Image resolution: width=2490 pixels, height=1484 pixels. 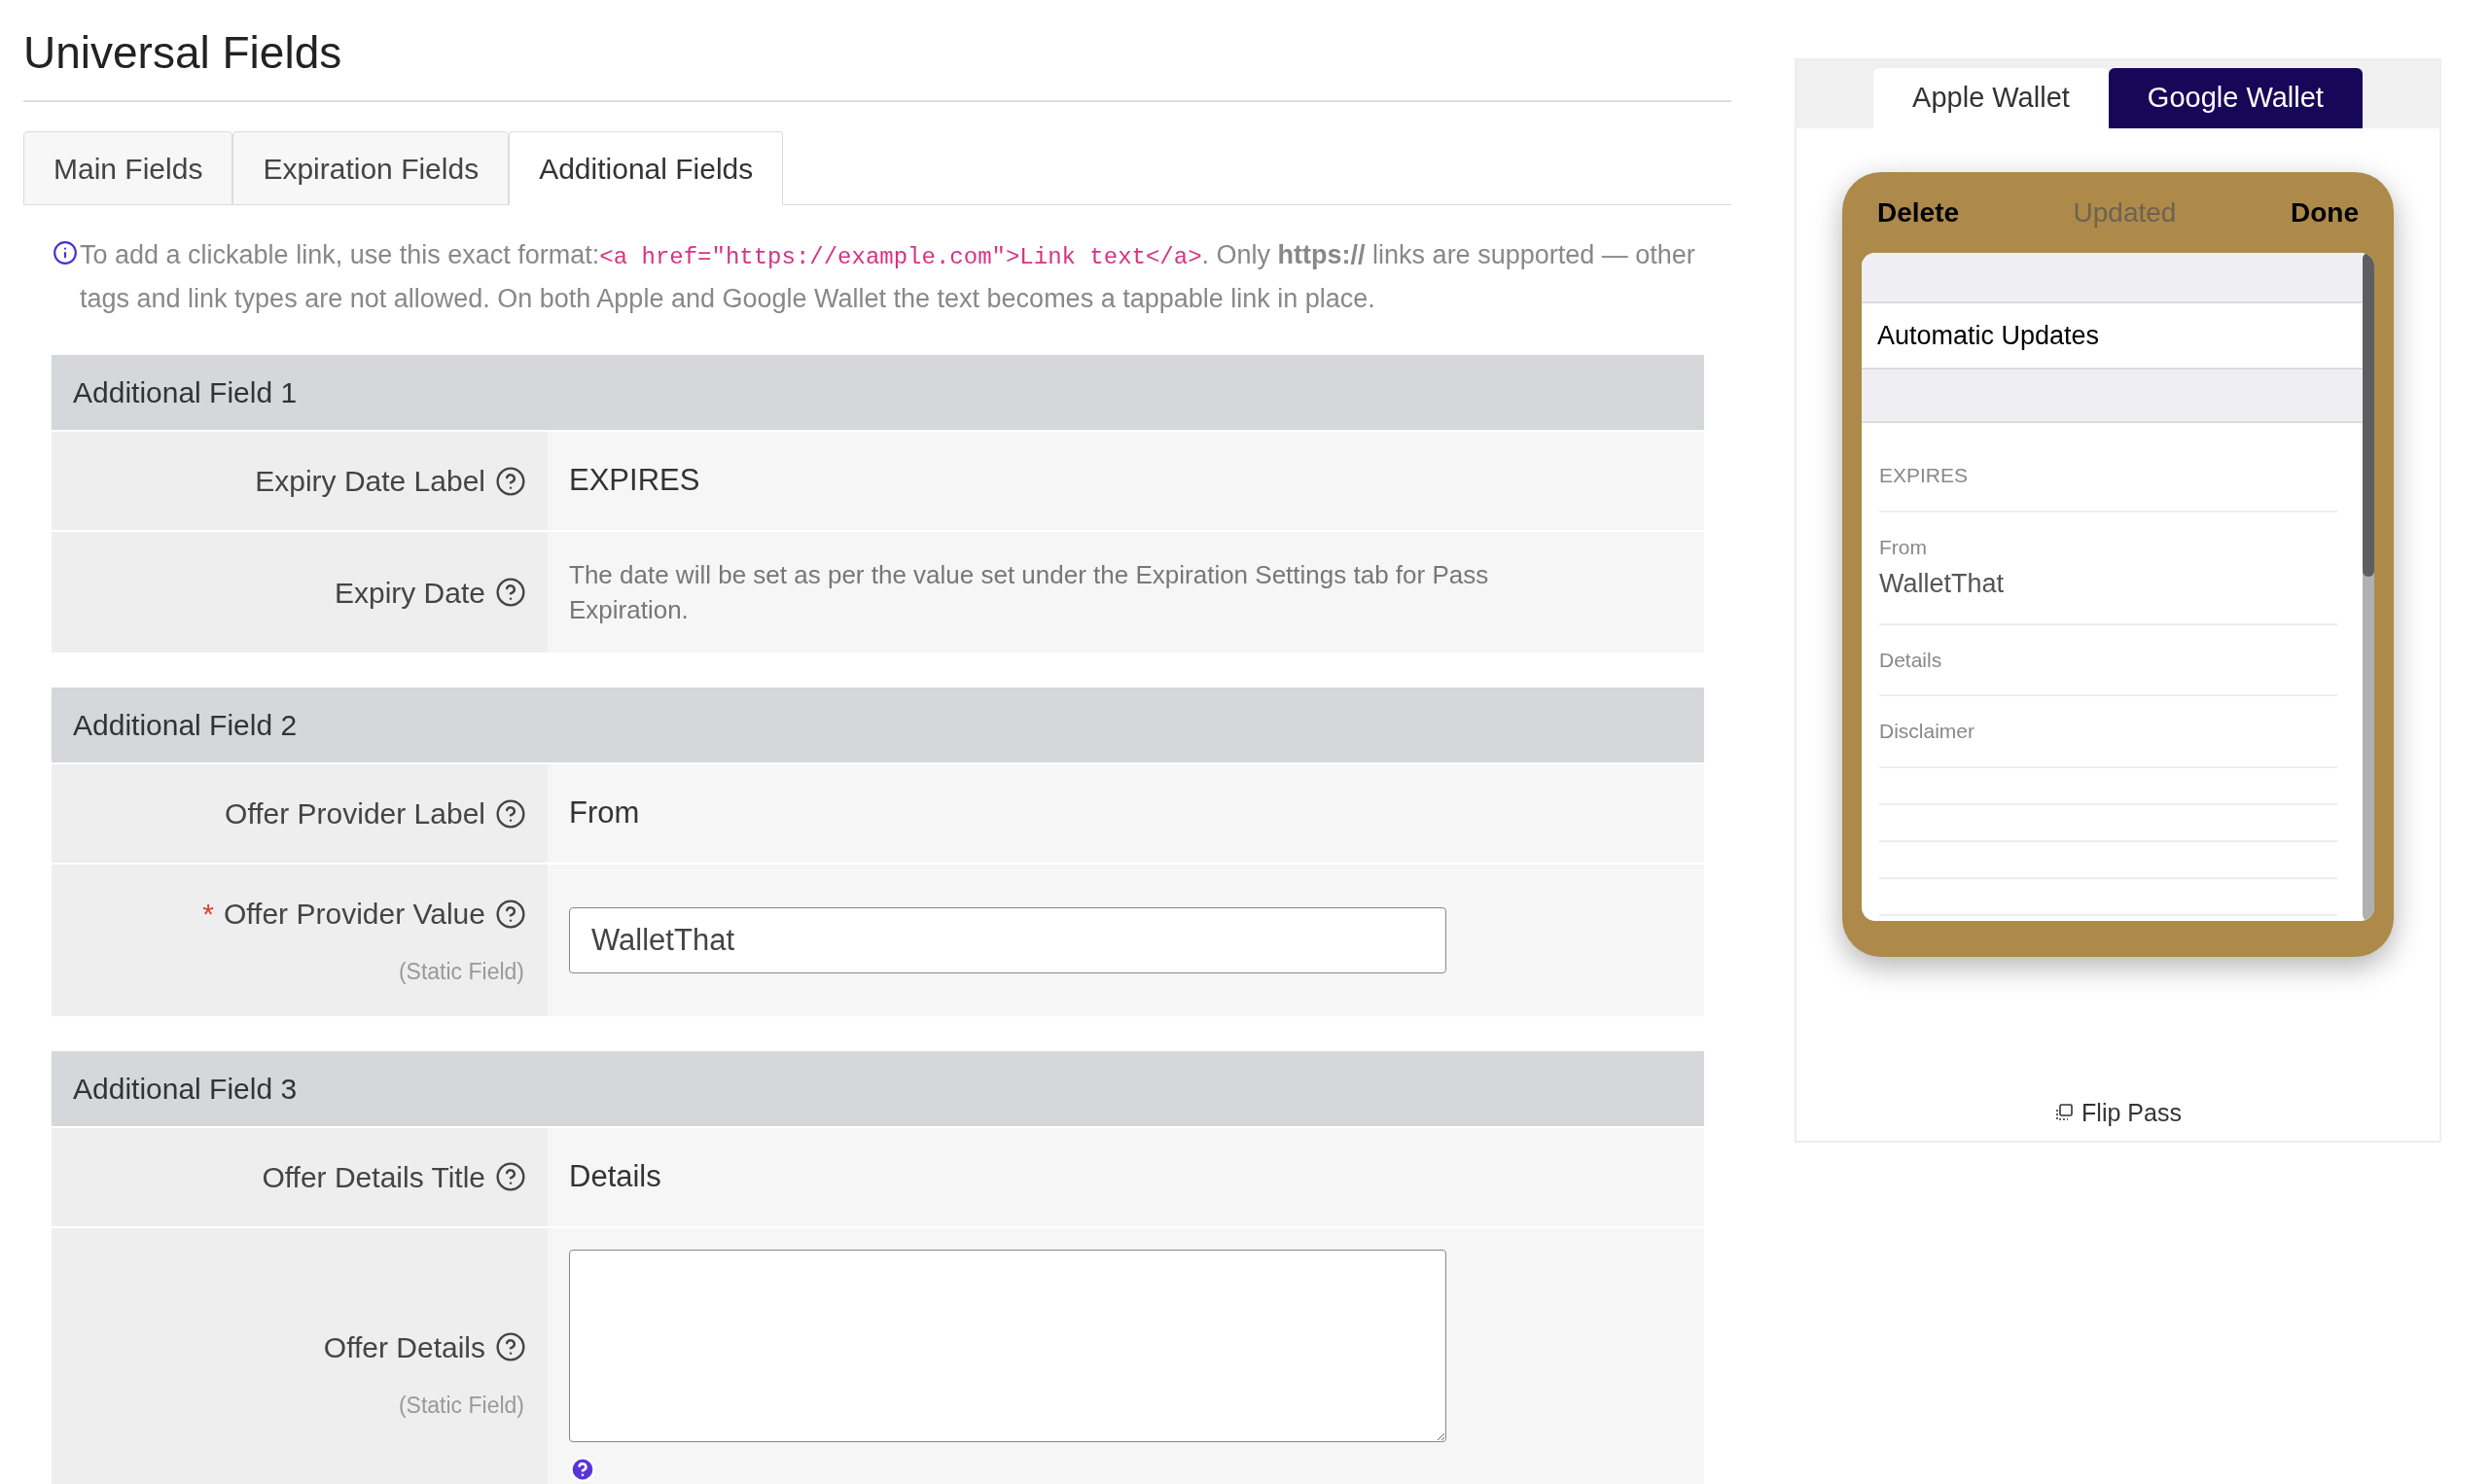 I want to click on done-button: Done, so click(x=2325, y=213).